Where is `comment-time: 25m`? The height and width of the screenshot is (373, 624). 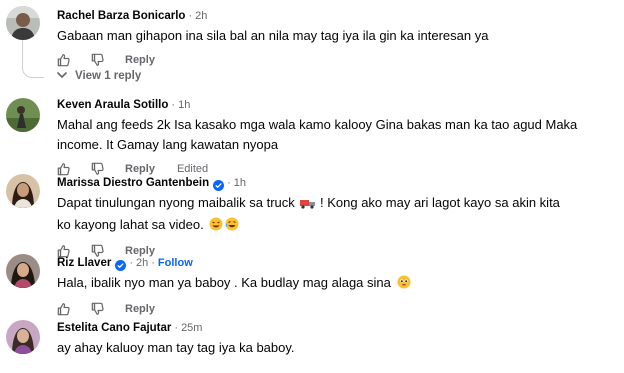
comment-time: 25m is located at coordinates (191, 328).